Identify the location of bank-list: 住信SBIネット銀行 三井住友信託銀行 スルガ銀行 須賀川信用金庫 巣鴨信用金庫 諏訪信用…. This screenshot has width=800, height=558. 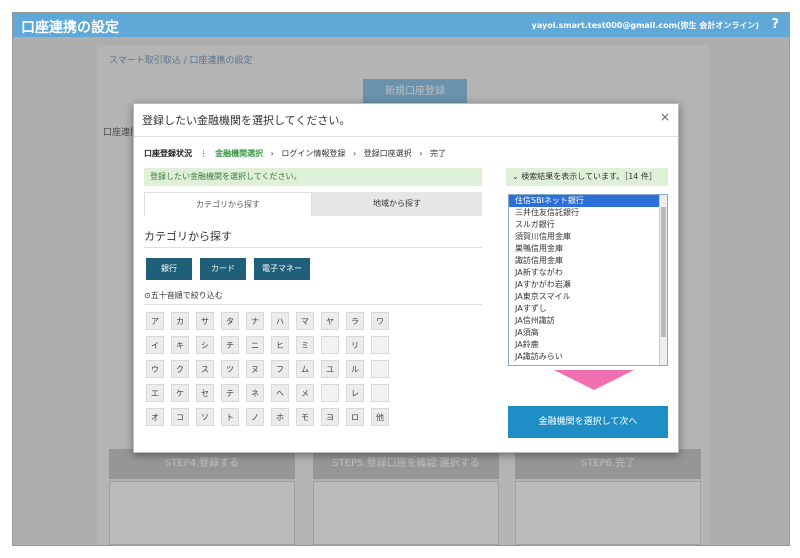
(588, 280).